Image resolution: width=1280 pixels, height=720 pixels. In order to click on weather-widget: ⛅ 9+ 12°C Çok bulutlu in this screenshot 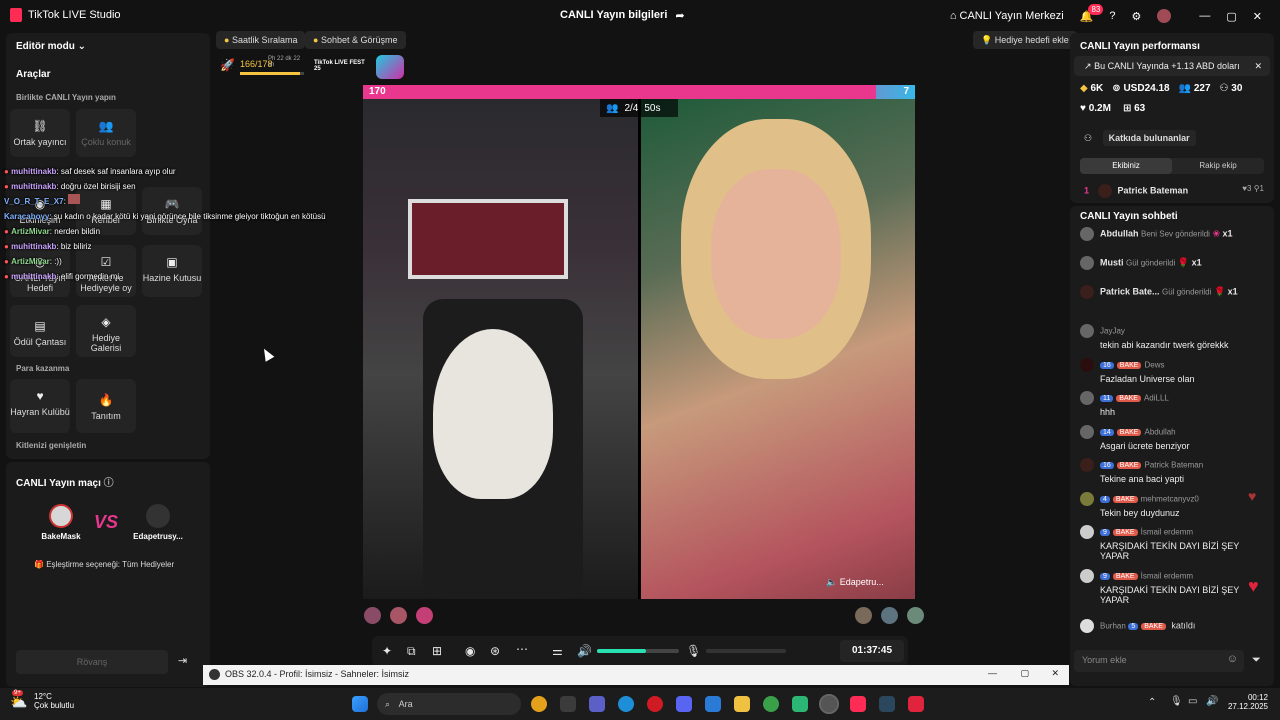, I will do `click(42, 700)`.